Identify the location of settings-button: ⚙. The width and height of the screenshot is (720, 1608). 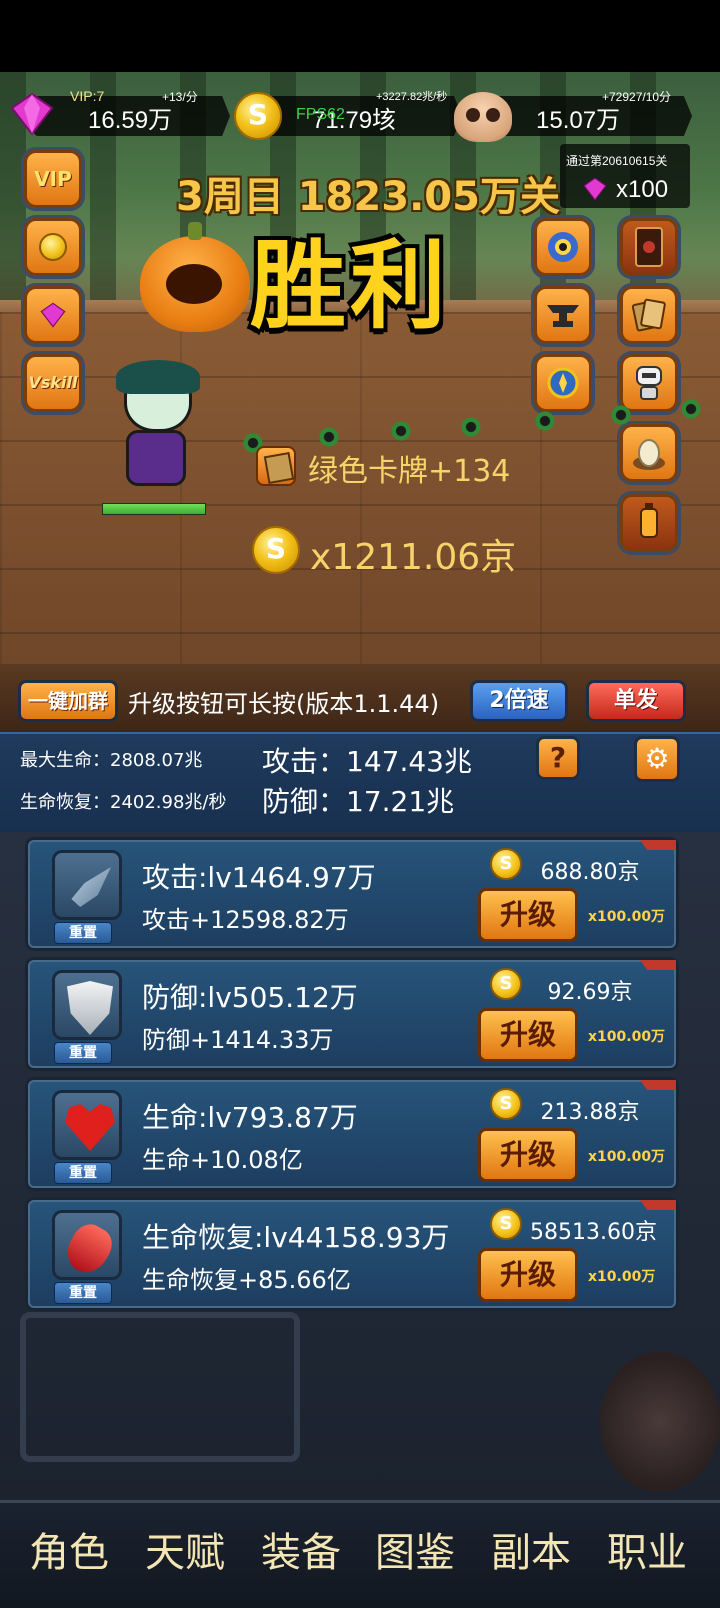
(657, 759).